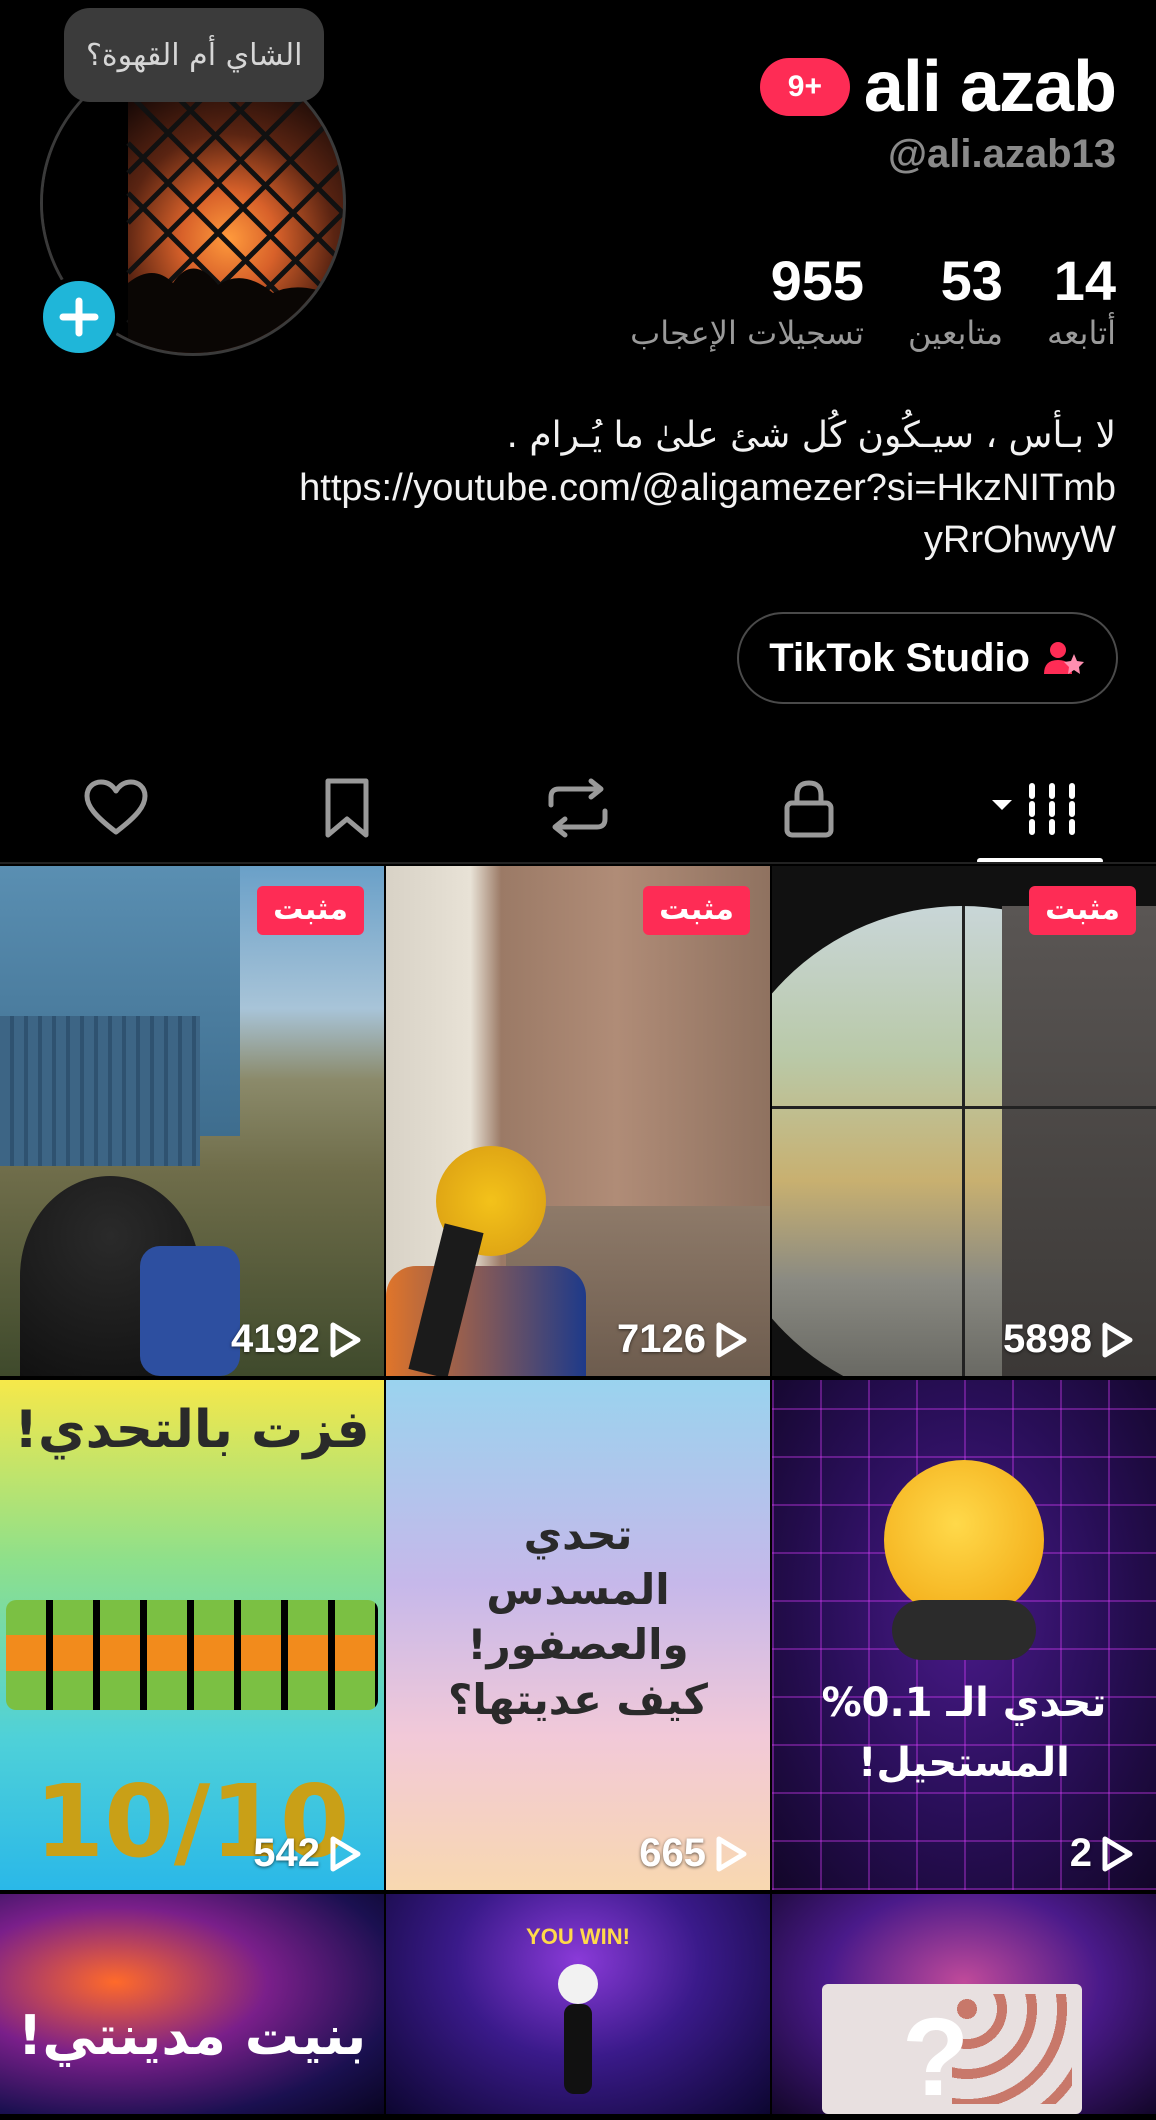  Describe the element at coordinates (192, 1635) in the screenshot. I see `video-tile: فزت بالتحدي! 10/10 542` at that location.